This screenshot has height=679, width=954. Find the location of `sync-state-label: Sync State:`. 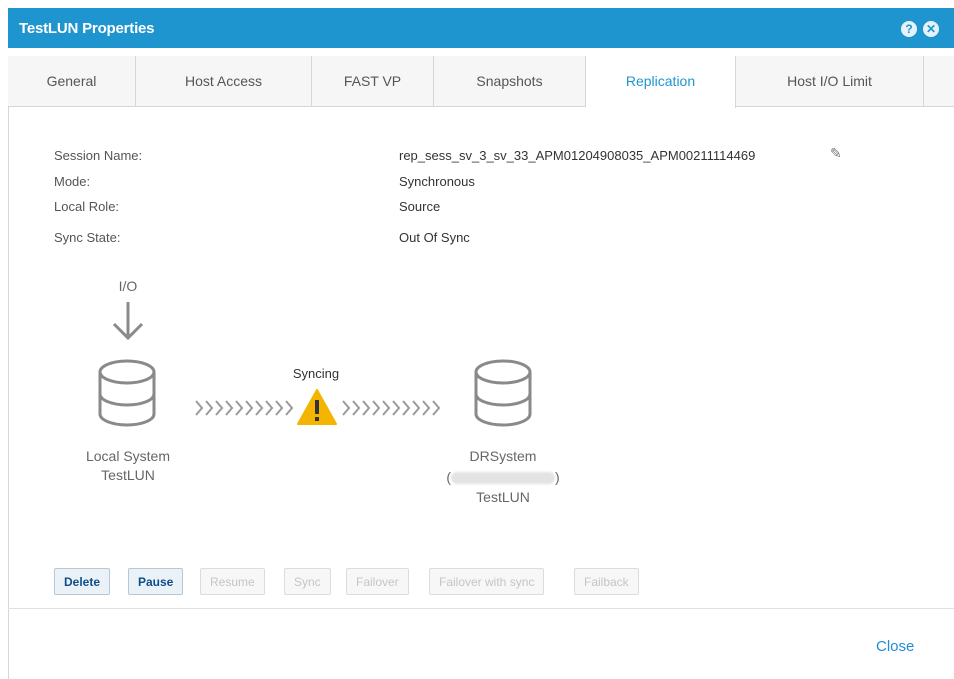

sync-state-label: Sync State: is located at coordinates (87, 237).